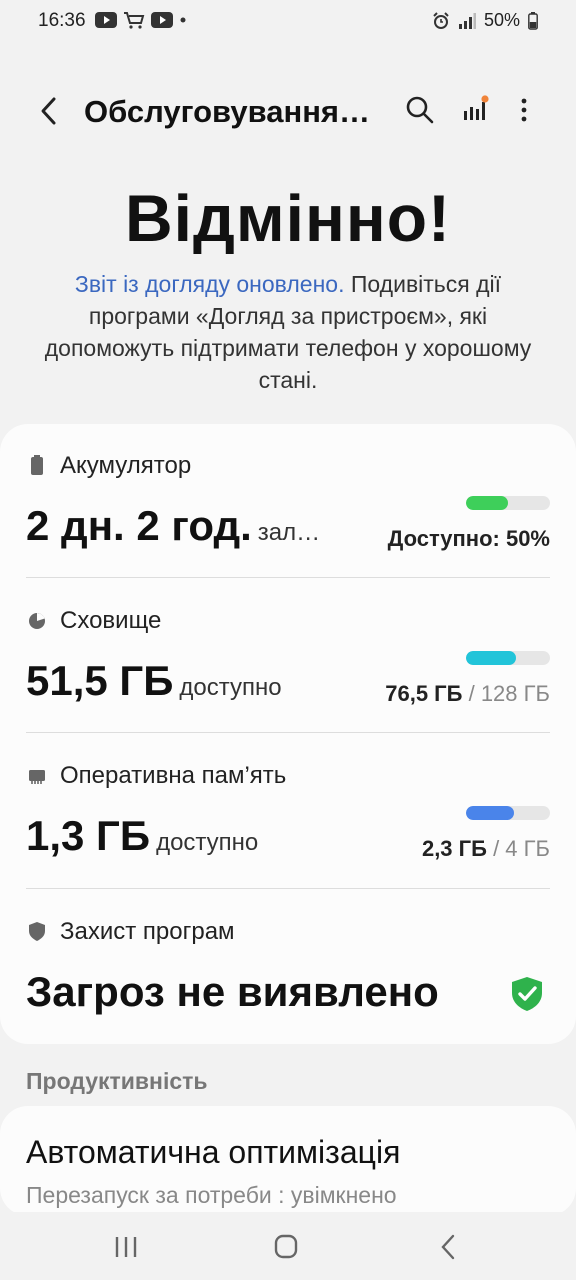 The width and height of the screenshot is (576, 1280). Describe the element at coordinates (424, 693) in the screenshot. I see `storage-used: 76,5 ГБ` at that location.